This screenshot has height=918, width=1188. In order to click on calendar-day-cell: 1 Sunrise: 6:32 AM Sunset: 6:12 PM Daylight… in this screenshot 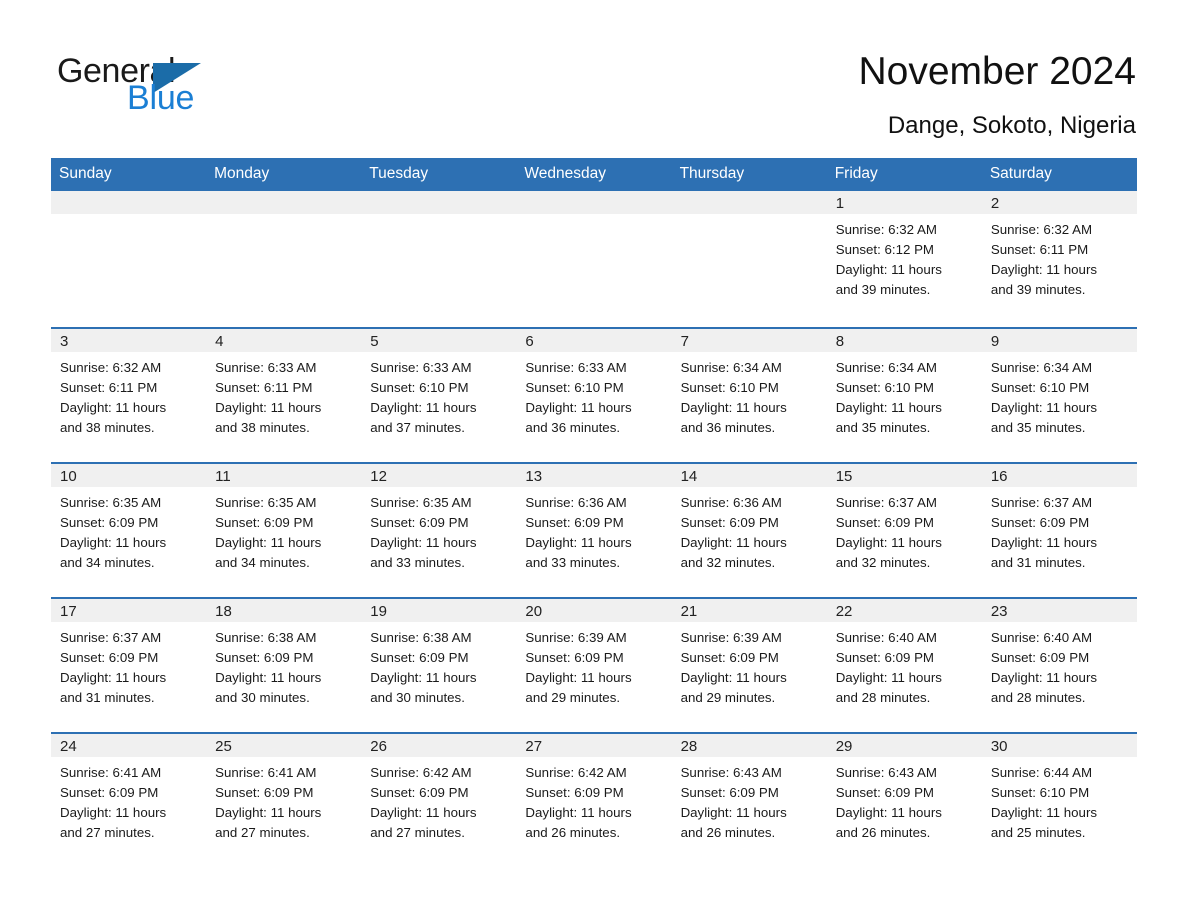, I will do `click(904, 259)`.